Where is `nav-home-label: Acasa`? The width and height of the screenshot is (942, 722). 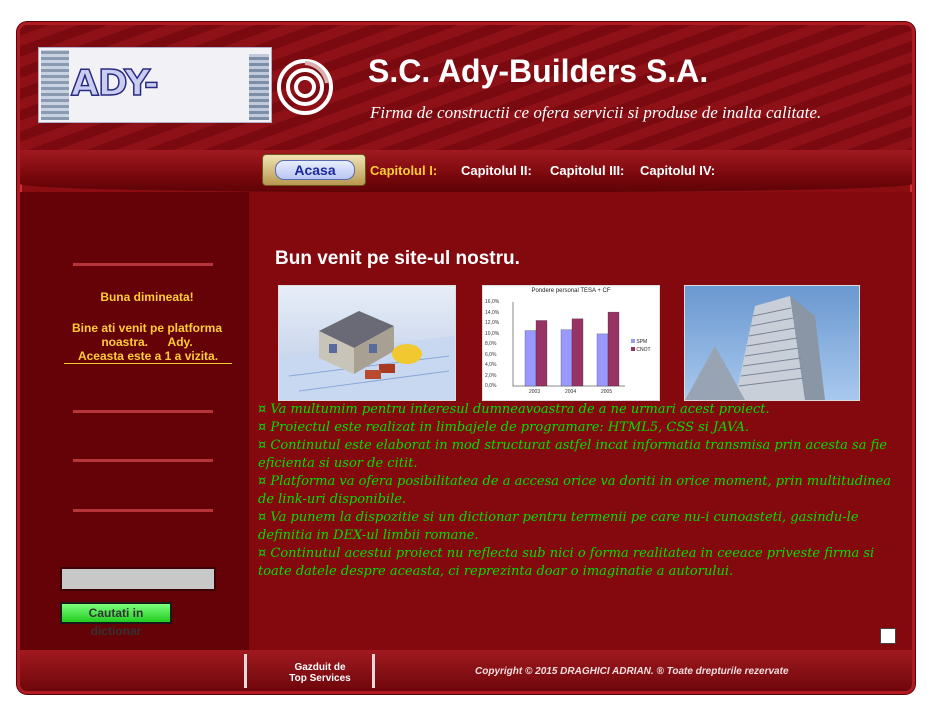
nav-home-label: Acasa is located at coordinates (315, 170).